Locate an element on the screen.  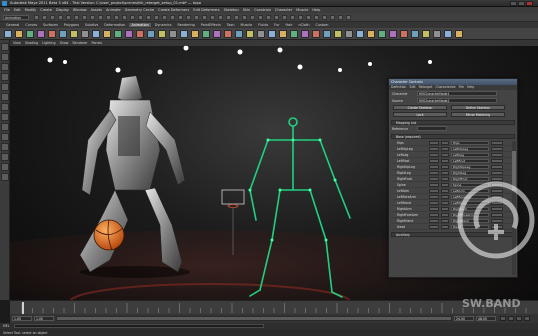
shelf-tab-custom: Custom is located at coordinates (321, 25).